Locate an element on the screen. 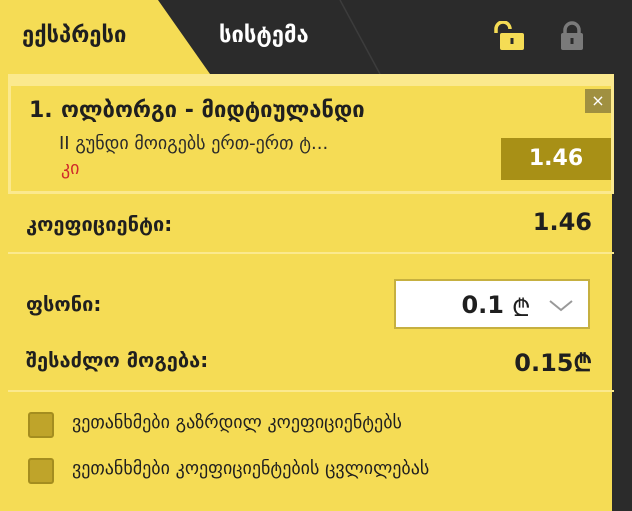 The image size is (632, 511). tab-divider is located at coordinates (360, 37).